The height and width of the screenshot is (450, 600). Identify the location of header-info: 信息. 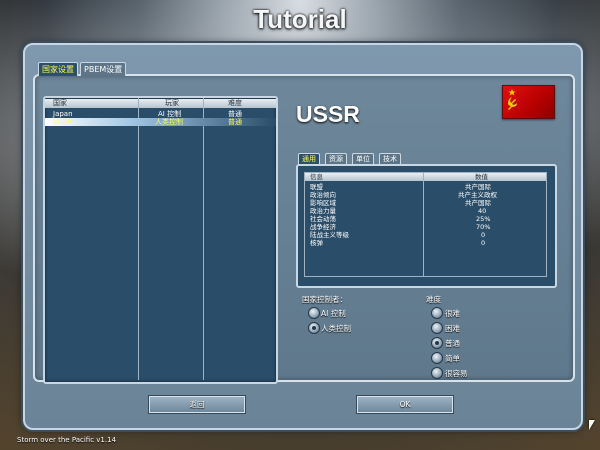
(316, 177).